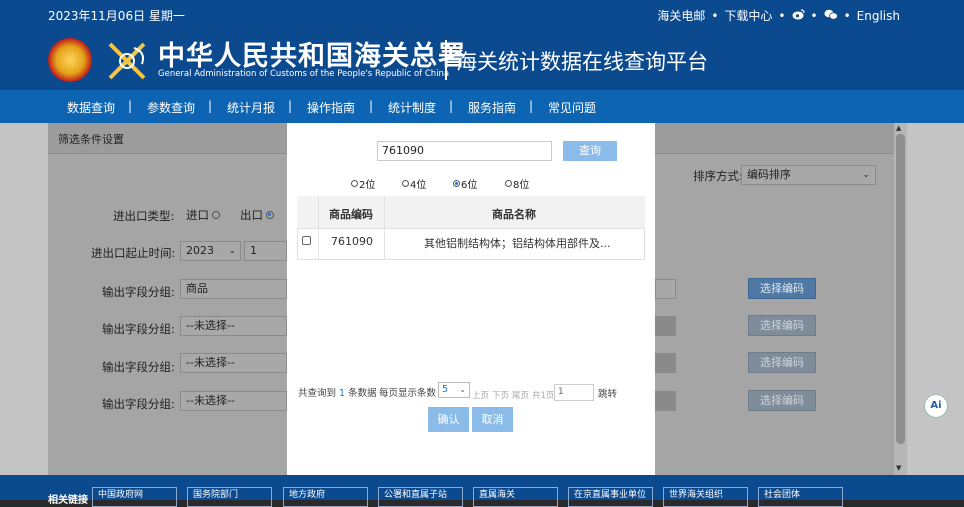  I want to click on group-select-1: 商品, so click(233, 289).